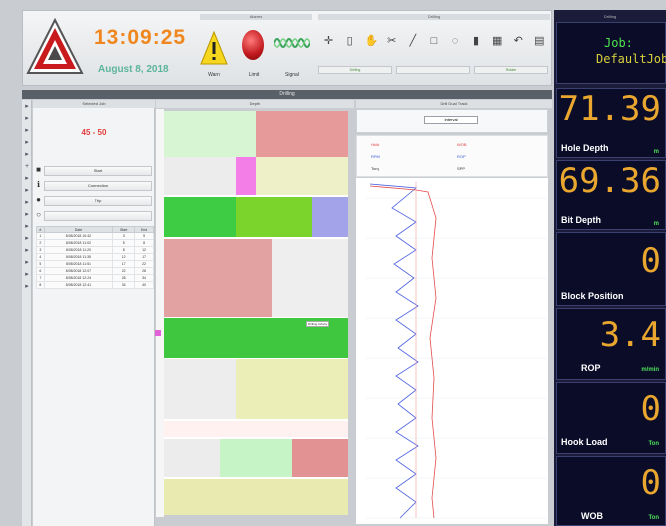 This screenshot has width=666, height=526. Describe the element at coordinates (38, 170) in the screenshot. I see `stop-icon: ■` at that location.